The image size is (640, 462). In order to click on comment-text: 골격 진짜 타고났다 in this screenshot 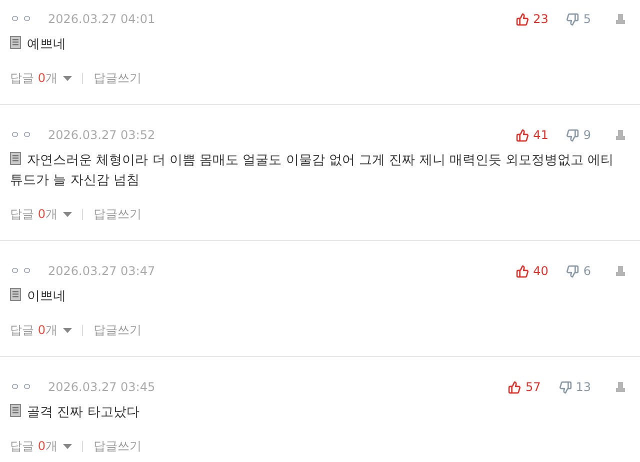, I will do `click(318, 413)`.